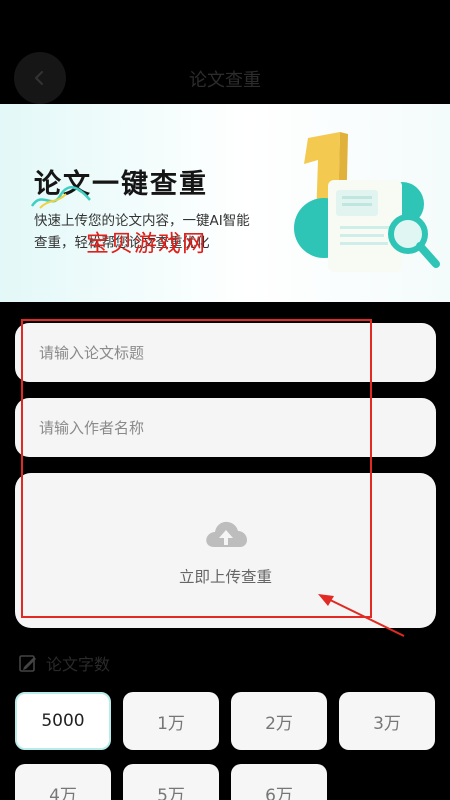  What do you see at coordinates (225, 80) in the screenshot?
I see `page-title: 论文查重` at bounding box center [225, 80].